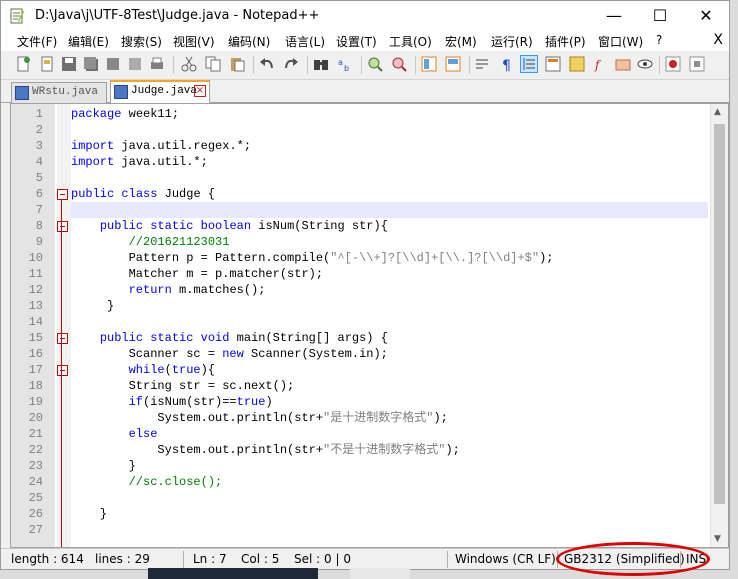 The width and height of the screenshot is (738, 579). What do you see at coordinates (345, 64) in the screenshot?
I see `replace-icon: ab` at bounding box center [345, 64].